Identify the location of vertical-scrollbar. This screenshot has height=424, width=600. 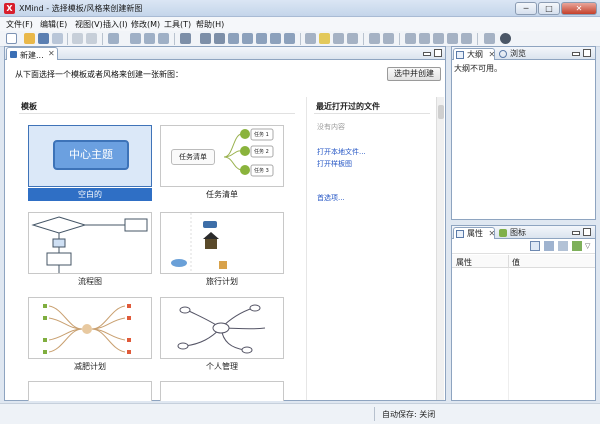
(440, 248).